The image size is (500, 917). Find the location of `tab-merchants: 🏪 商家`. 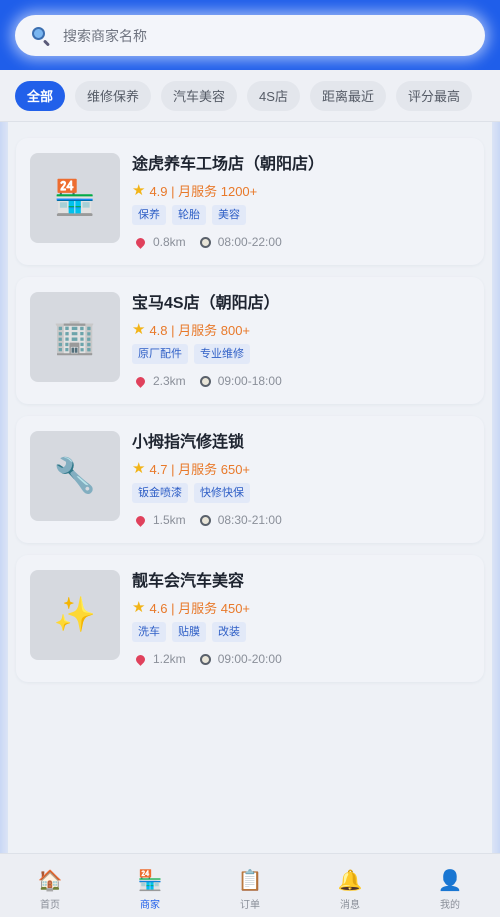

tab-merchants: 🏪 商家 is located at coordinates (150, 885).